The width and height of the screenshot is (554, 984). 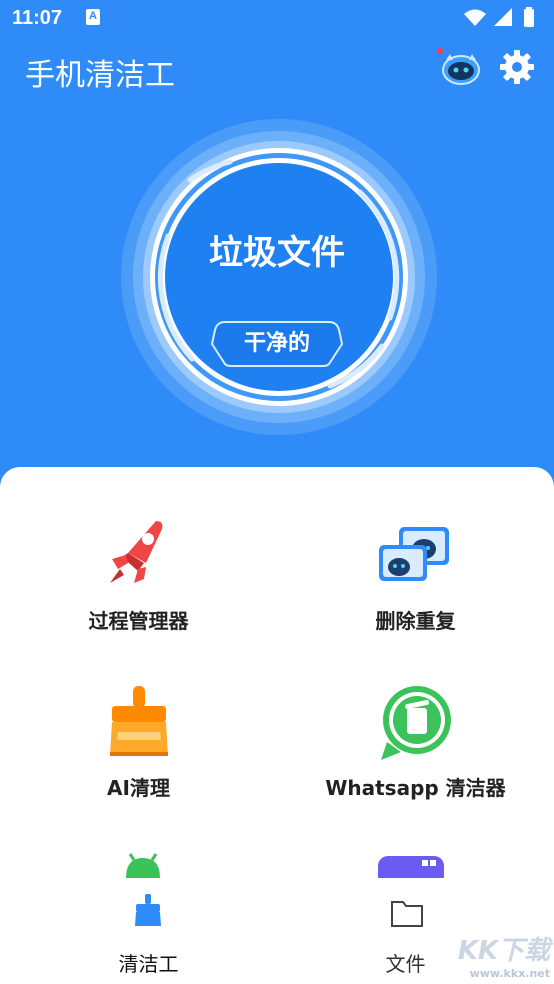 What do you see at coordinates (517, 67) in the screenshot?
I see `settings-gear-icon` at bounding box center [517, 67].